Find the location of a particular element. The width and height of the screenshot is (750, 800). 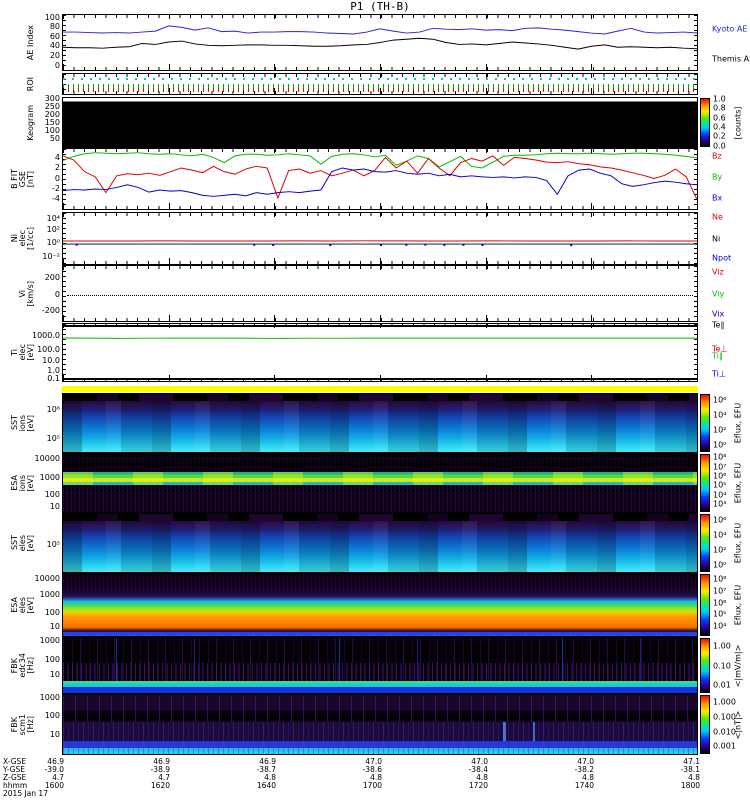

colorbar-unit-label: <|mV/m|> is located at coordinates (738, 665).